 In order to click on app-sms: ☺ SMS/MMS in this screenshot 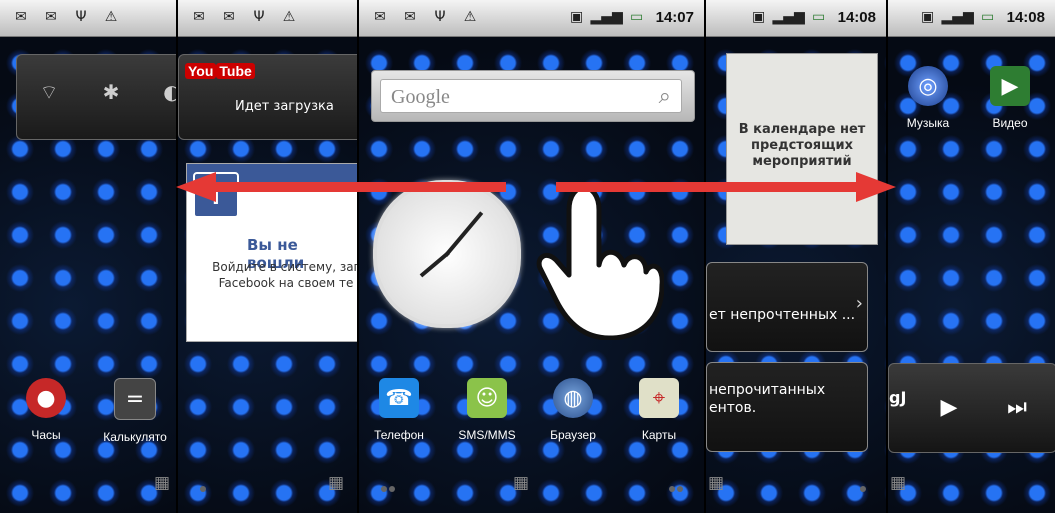, I will do `click(487, 410)`.